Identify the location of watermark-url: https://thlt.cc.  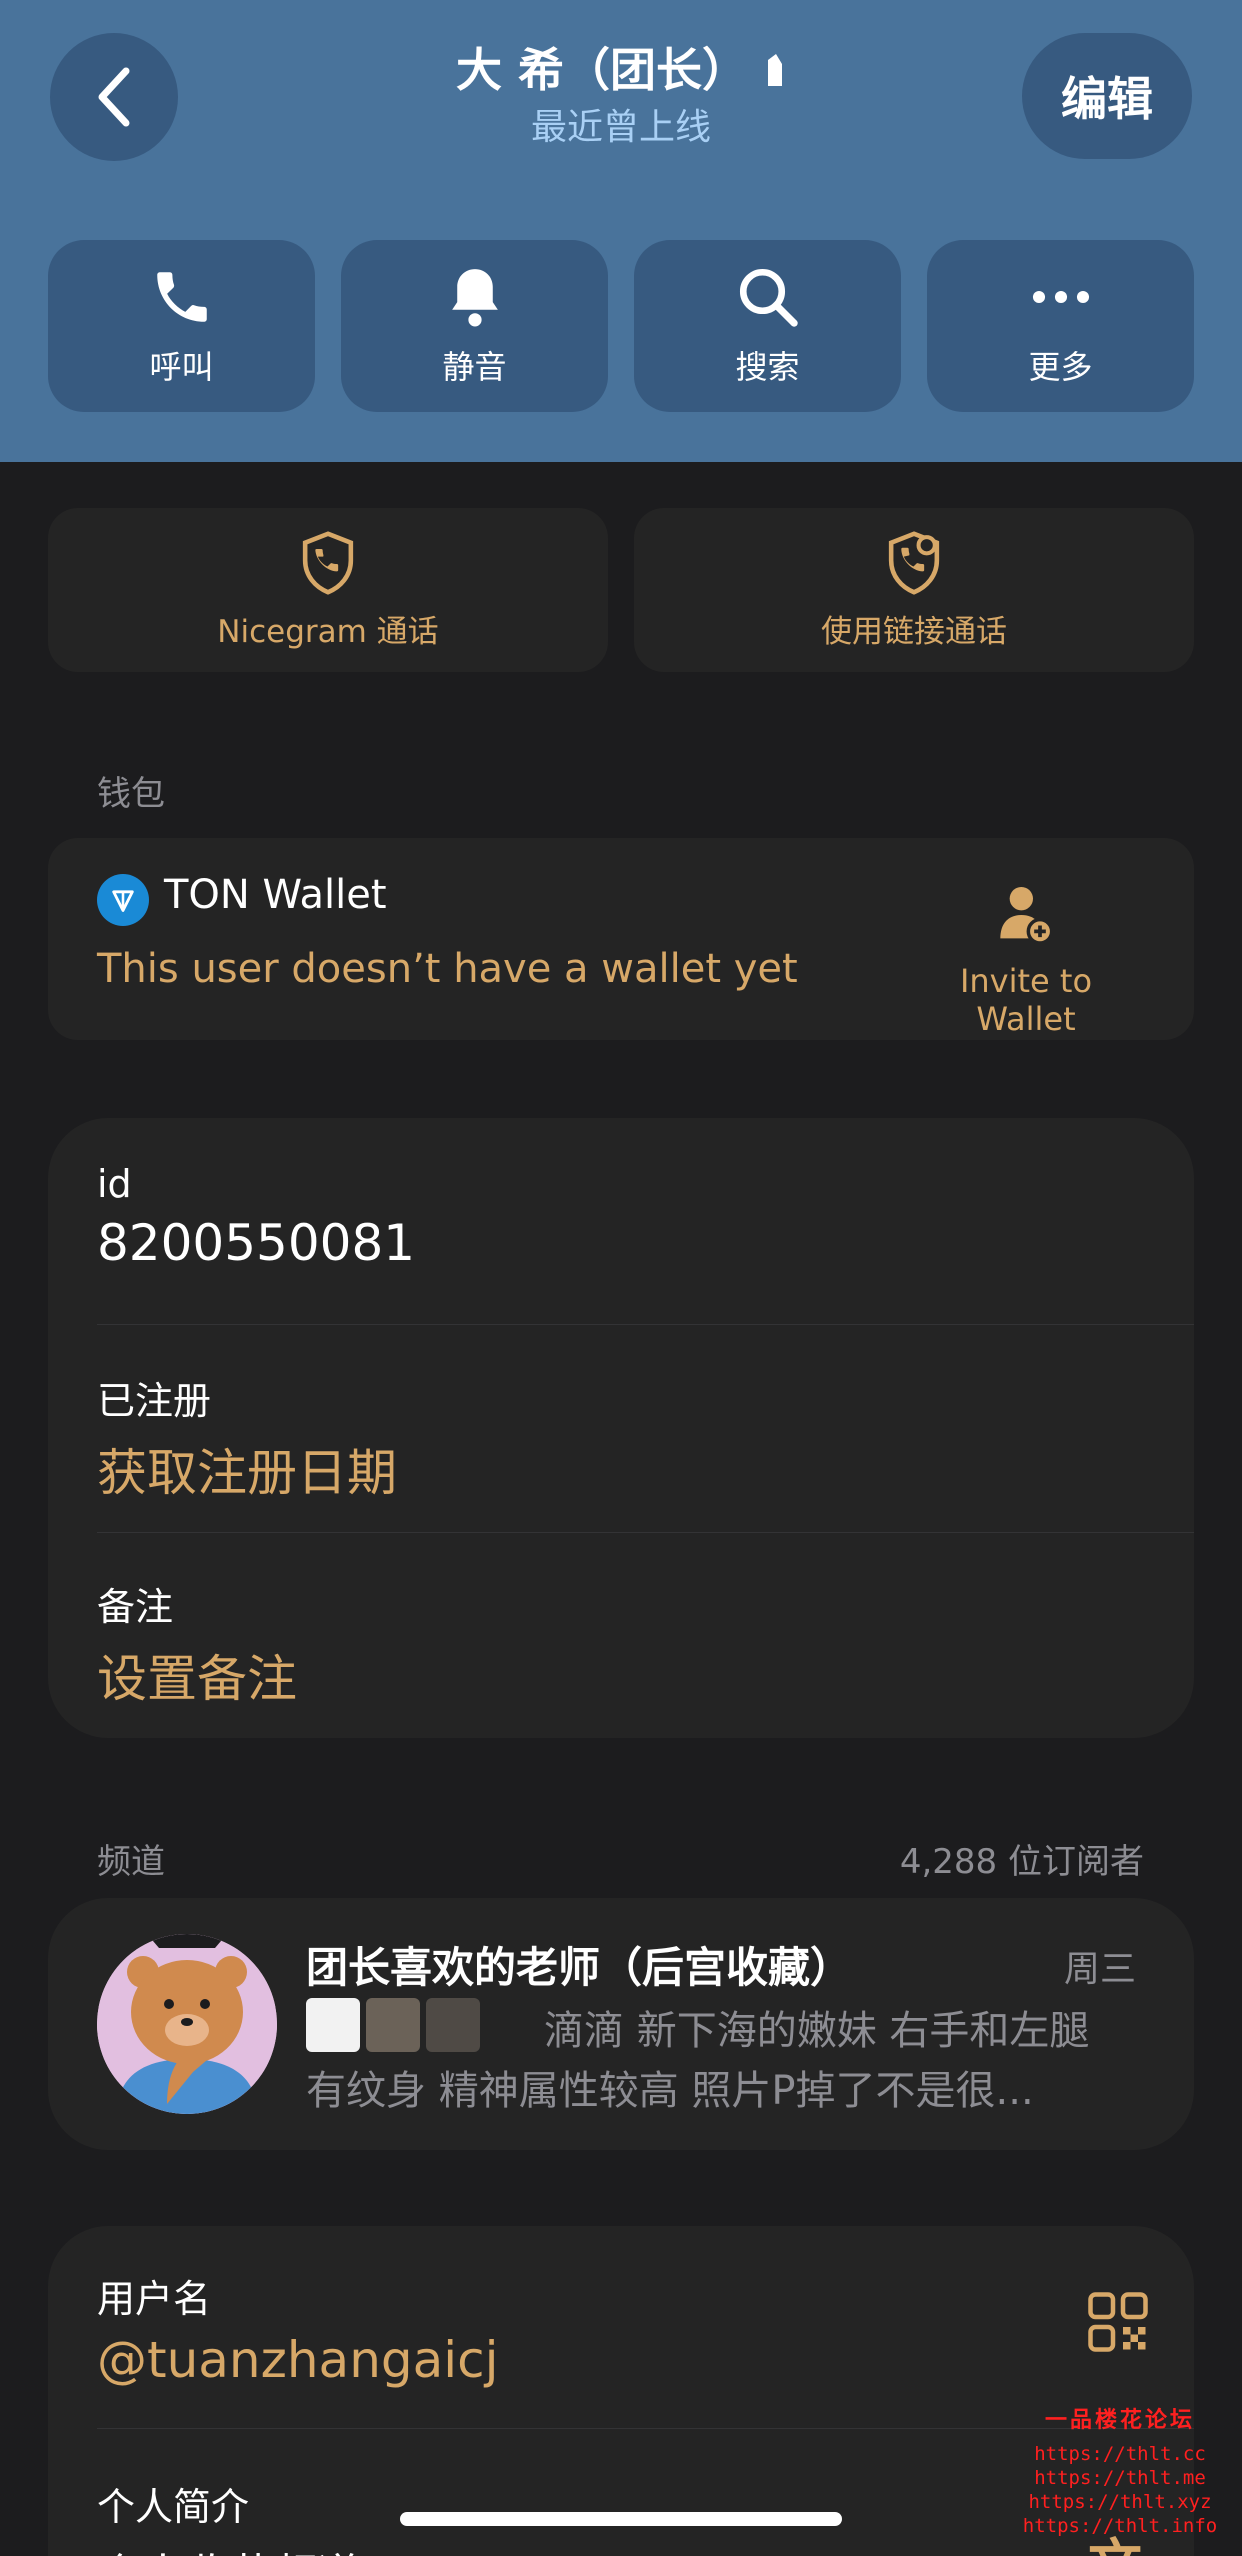
(1120, 2454).